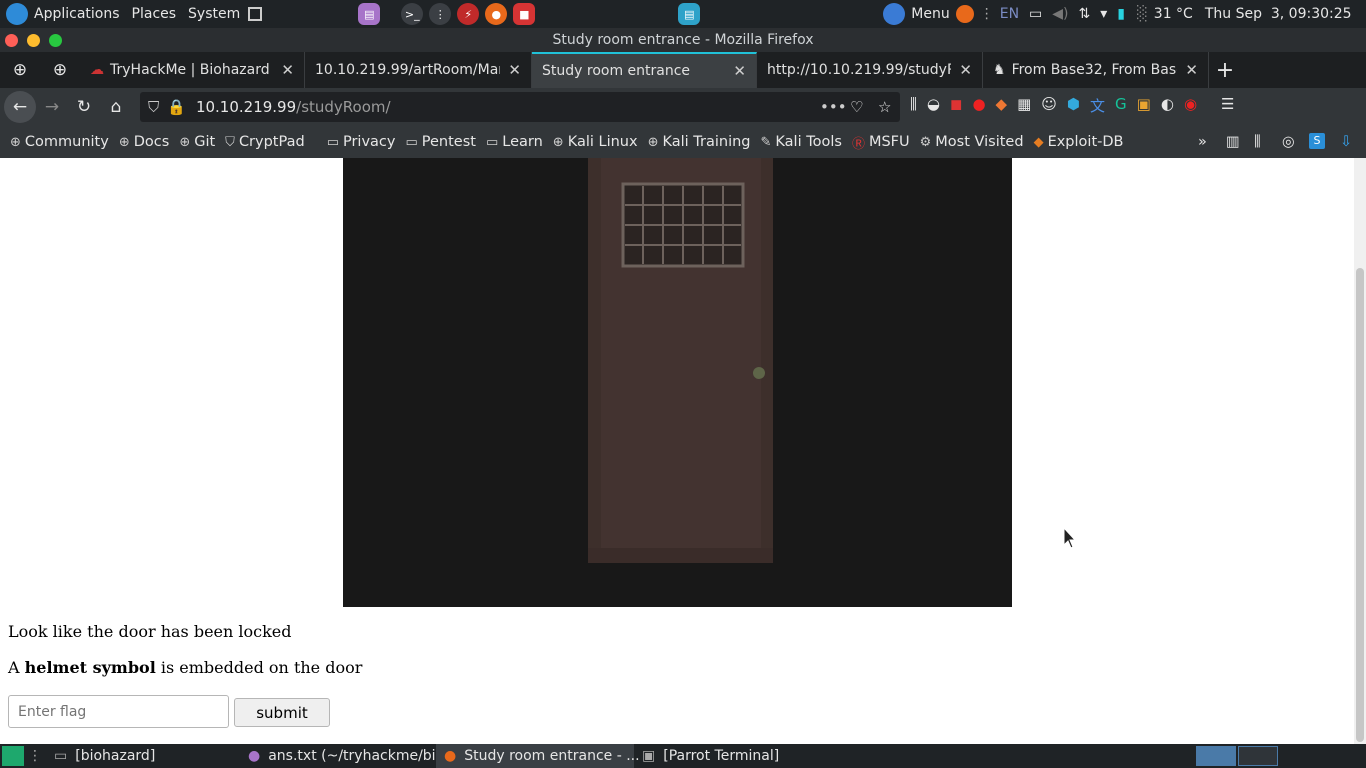 Image resolution: width=1366 pixels, height=768 pixels. What do you see at coordinates (1257, 142) in the screenshot?
I see `synced-tabs-icon: ⫼` at bounding box center [1257, 142].